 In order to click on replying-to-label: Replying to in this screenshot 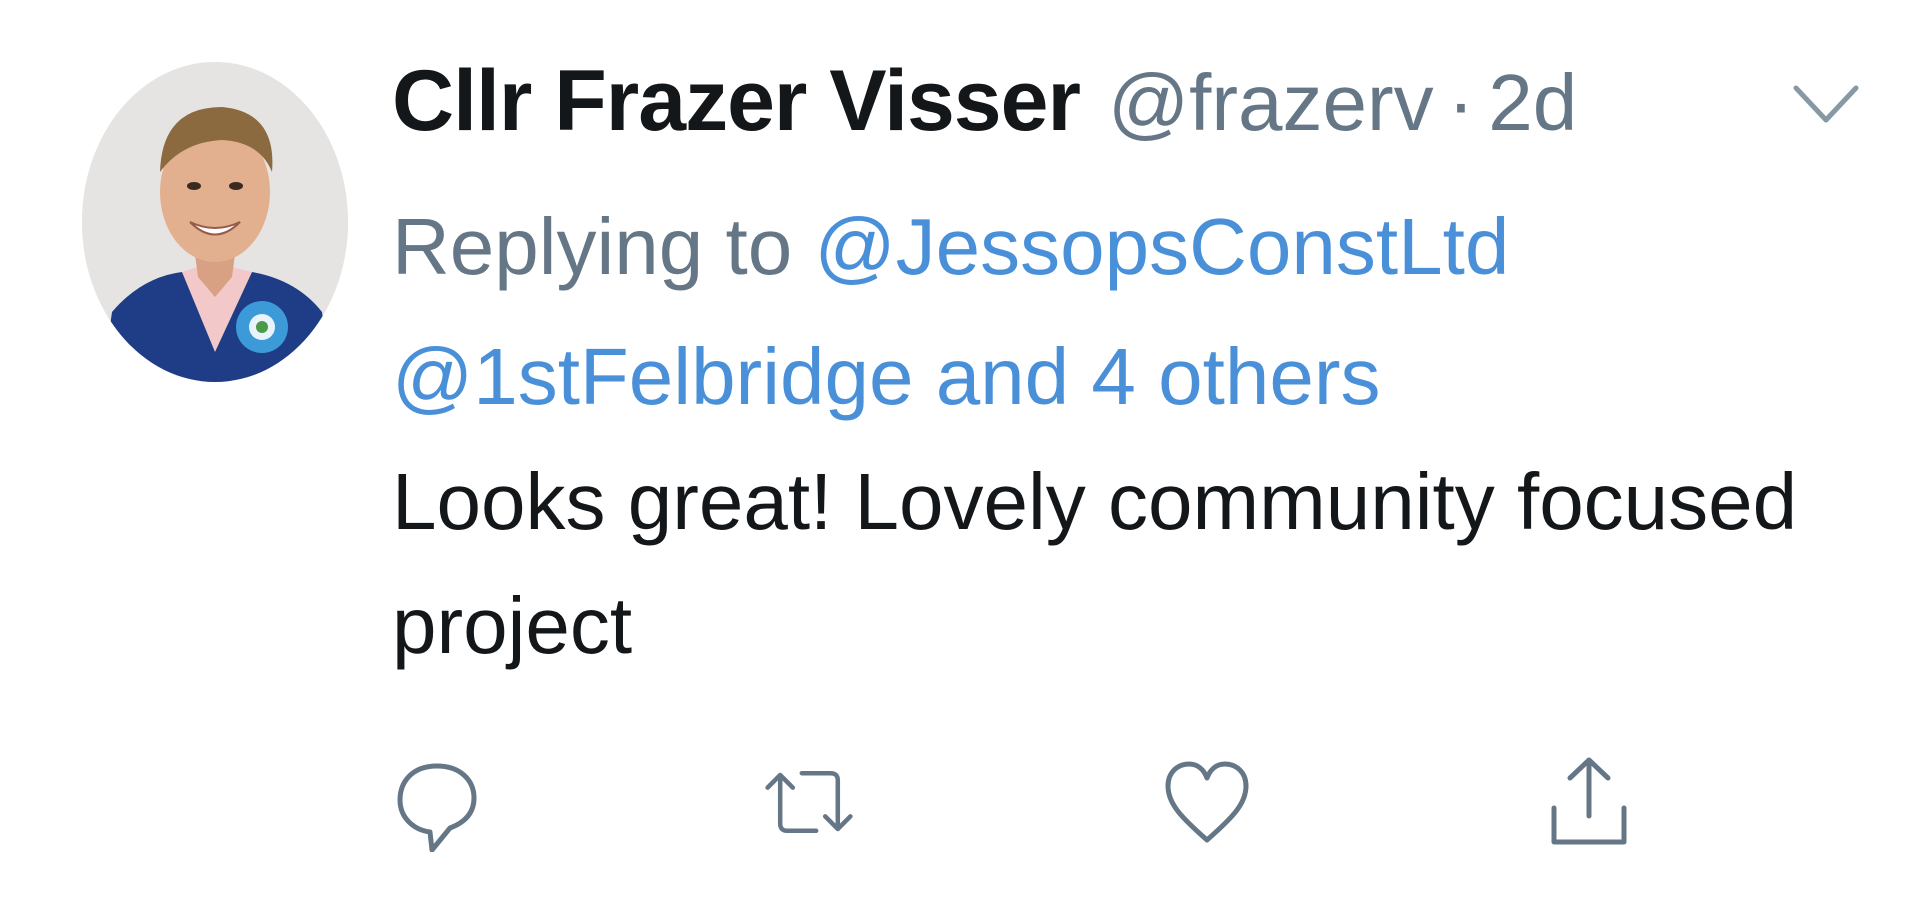, I will do `click(592, 246)`.